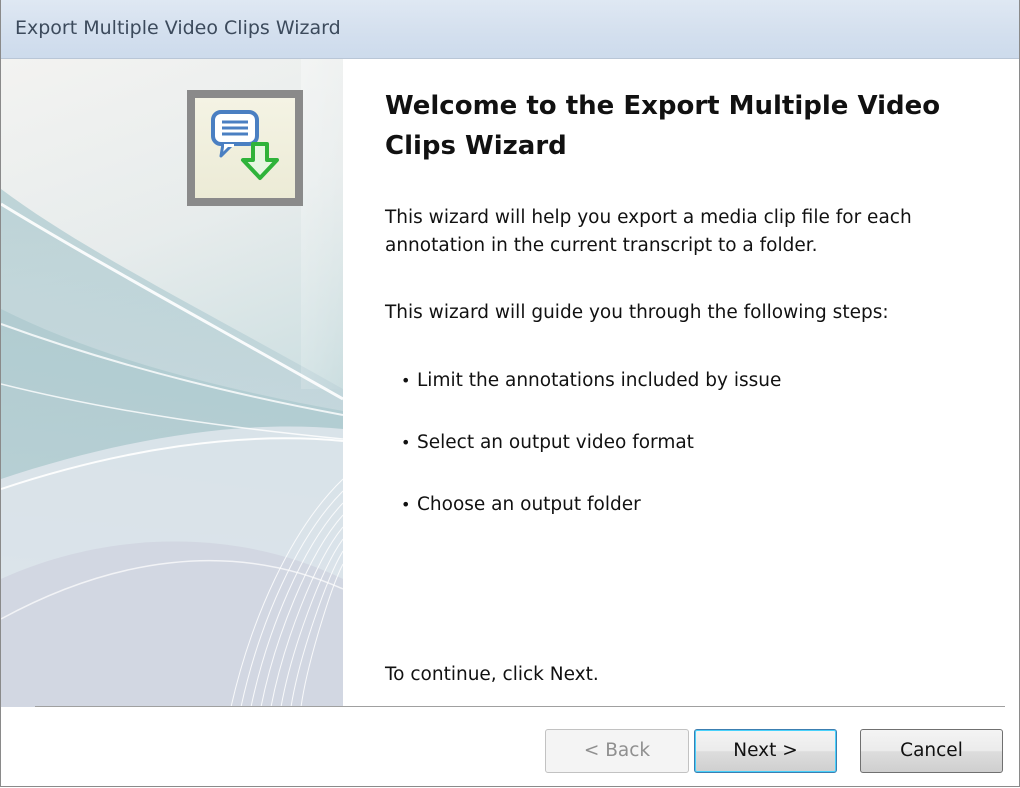 The width and height of the screenshot is (1020, 788). I want to click on step-label: Select an output video format, so click(555, 442).